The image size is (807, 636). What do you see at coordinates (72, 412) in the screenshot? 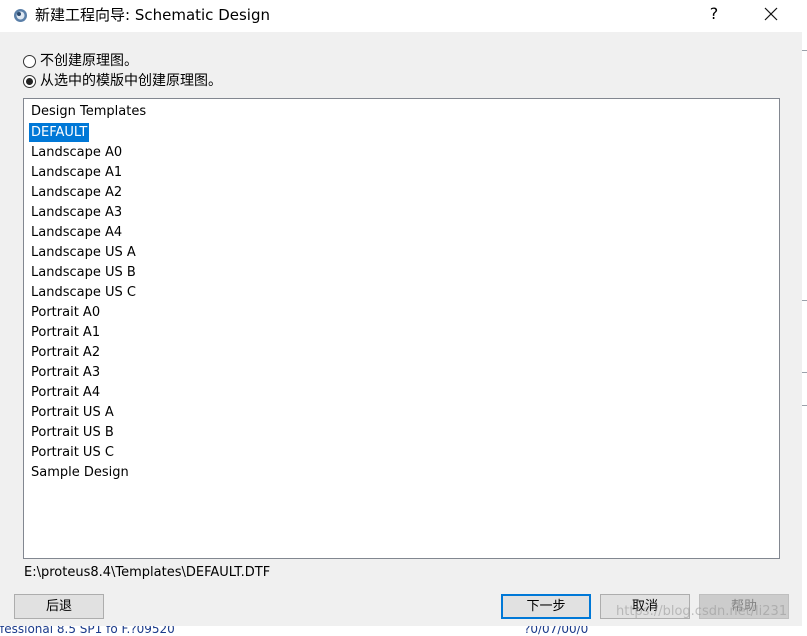
I see `template-item: Portrait US A` at bounding box center [72, 412].